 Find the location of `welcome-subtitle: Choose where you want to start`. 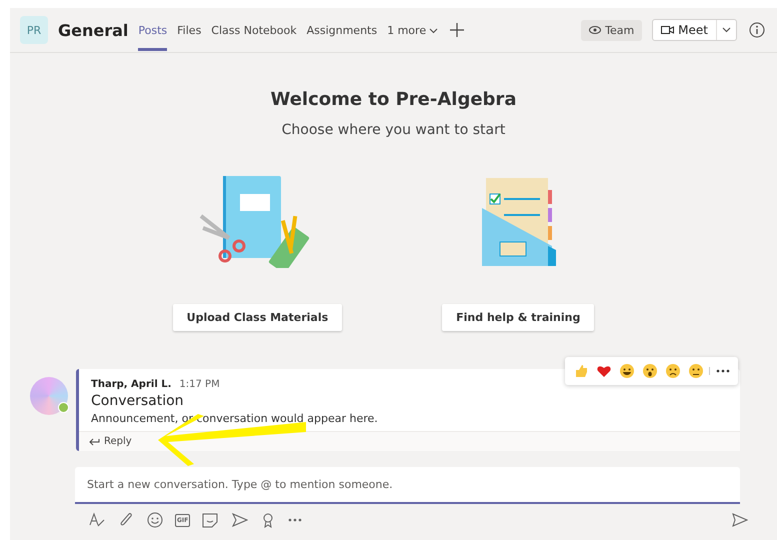

welcome-subtitle: Choose where you want to start is located at coordinates (394, 130).